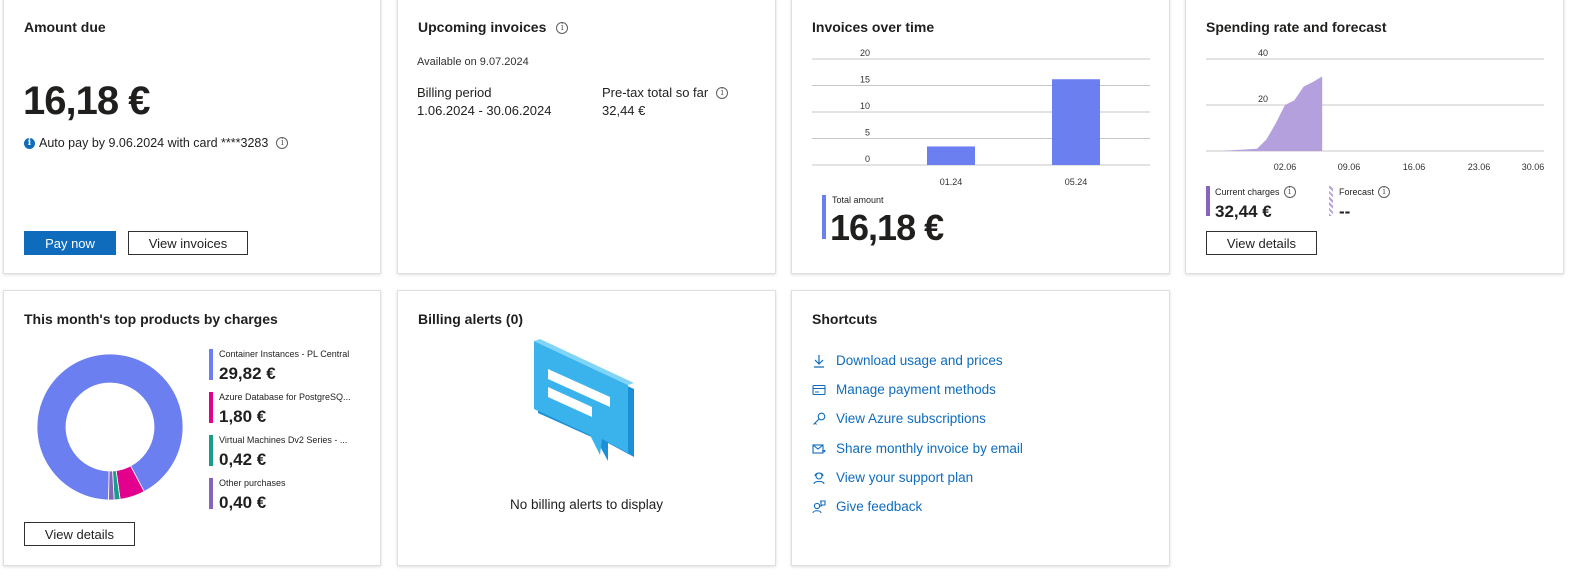 The width and height of the screenshot is (1596, 584). I want to click on shortcut-label: View your support plan, so click(904, 477).